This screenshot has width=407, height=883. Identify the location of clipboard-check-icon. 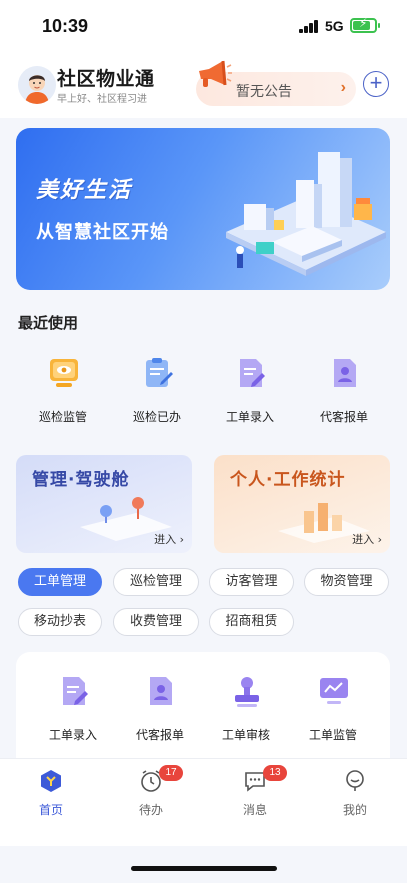
(159, 372).